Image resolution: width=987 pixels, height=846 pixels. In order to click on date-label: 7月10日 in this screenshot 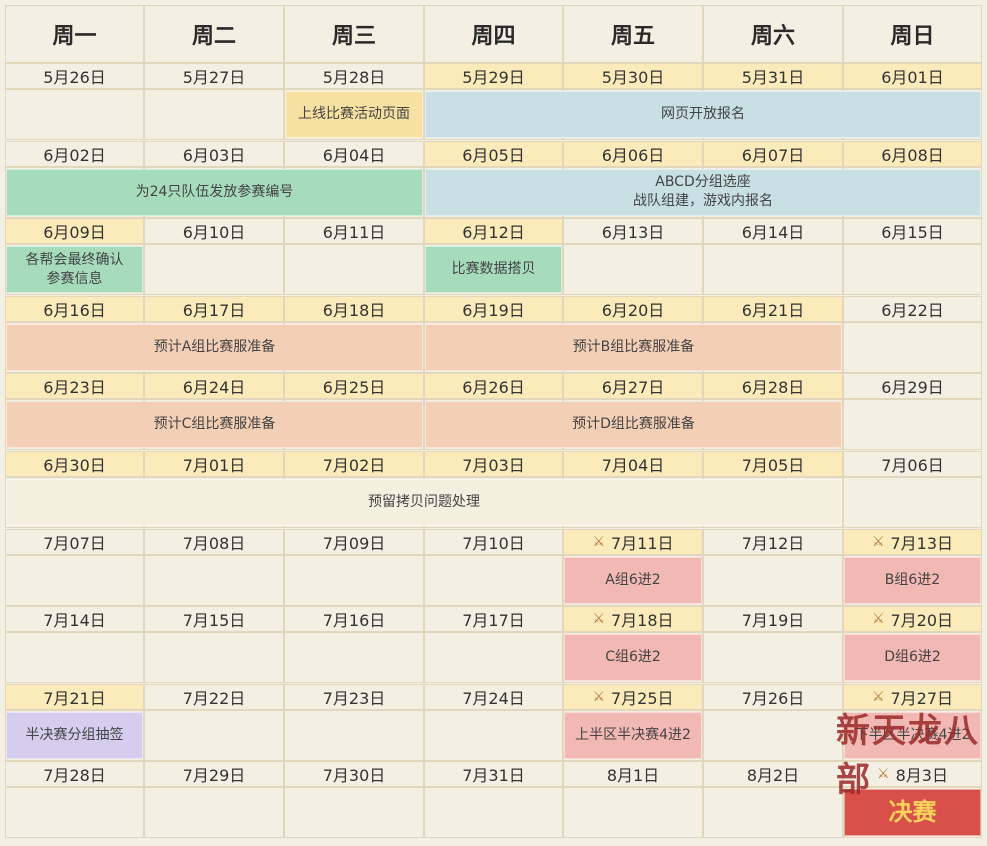, I will do `click(493, 543)`.